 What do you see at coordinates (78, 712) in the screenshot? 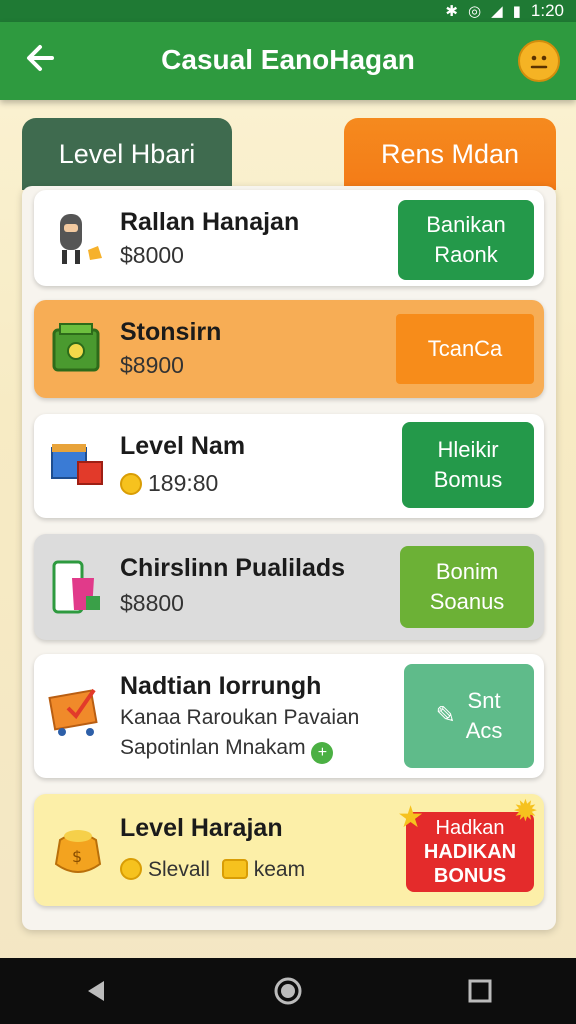
I see `task-board-icon` at bounding box center [78, 712].